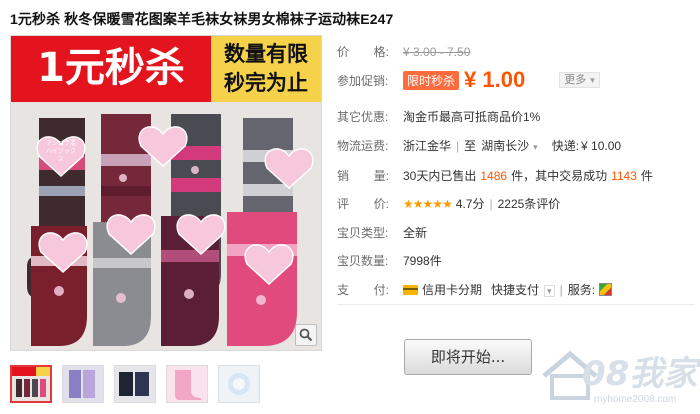 The image size is (700, 414). What do you see at coordinates (470, 203) in the screenshot?
I see `rating-score: 4.7分` at bounding box center [470, 203].